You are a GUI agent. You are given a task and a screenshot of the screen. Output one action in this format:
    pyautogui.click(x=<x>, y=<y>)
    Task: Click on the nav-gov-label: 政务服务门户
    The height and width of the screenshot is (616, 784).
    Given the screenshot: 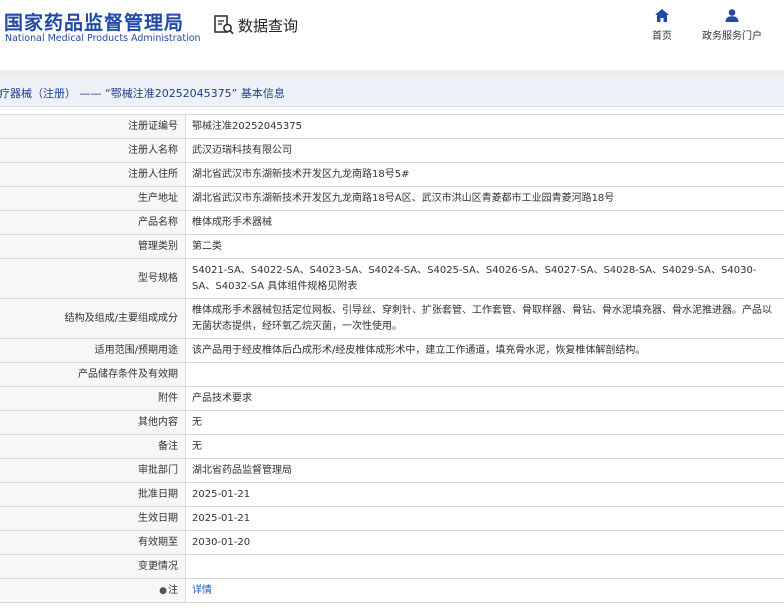 What is the action you would take?
    pyautogui.click(x=732, y=36)
    